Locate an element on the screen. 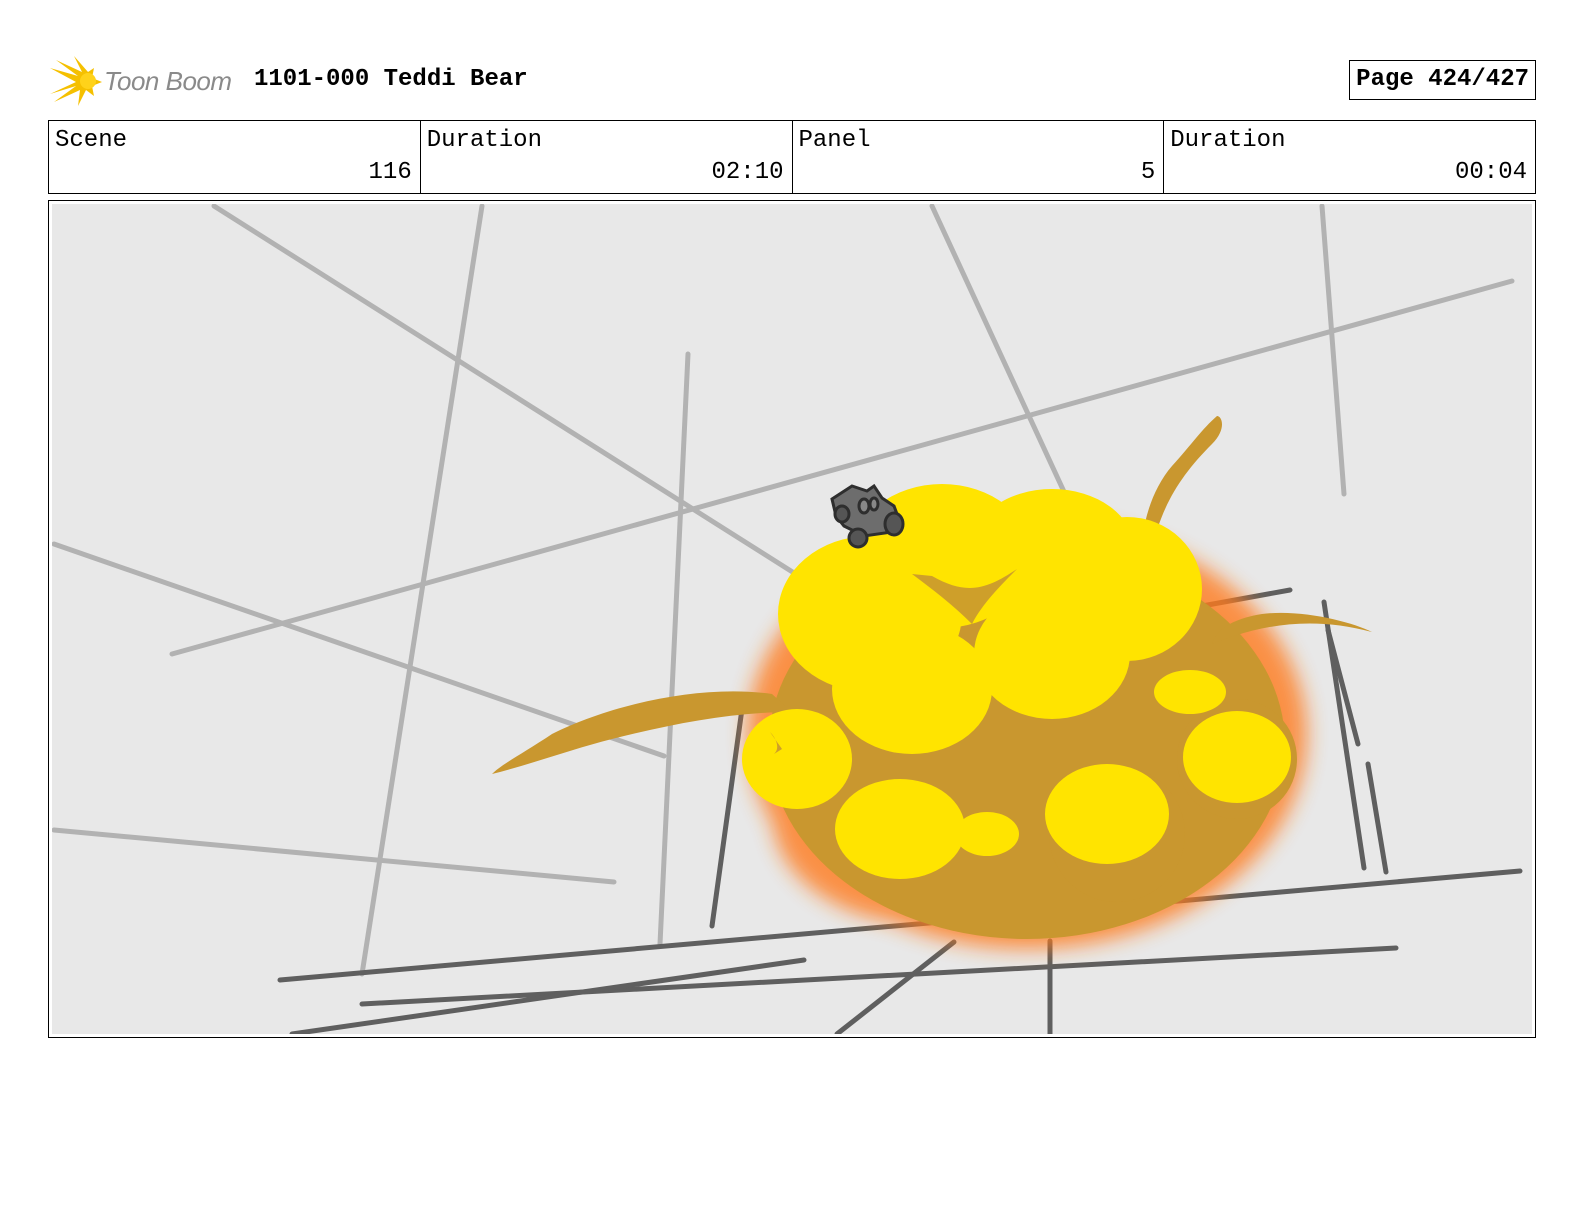 This screenshot has width=1584, height=1224. brand-name: Toon Boom is located at coordinates (168, 81).